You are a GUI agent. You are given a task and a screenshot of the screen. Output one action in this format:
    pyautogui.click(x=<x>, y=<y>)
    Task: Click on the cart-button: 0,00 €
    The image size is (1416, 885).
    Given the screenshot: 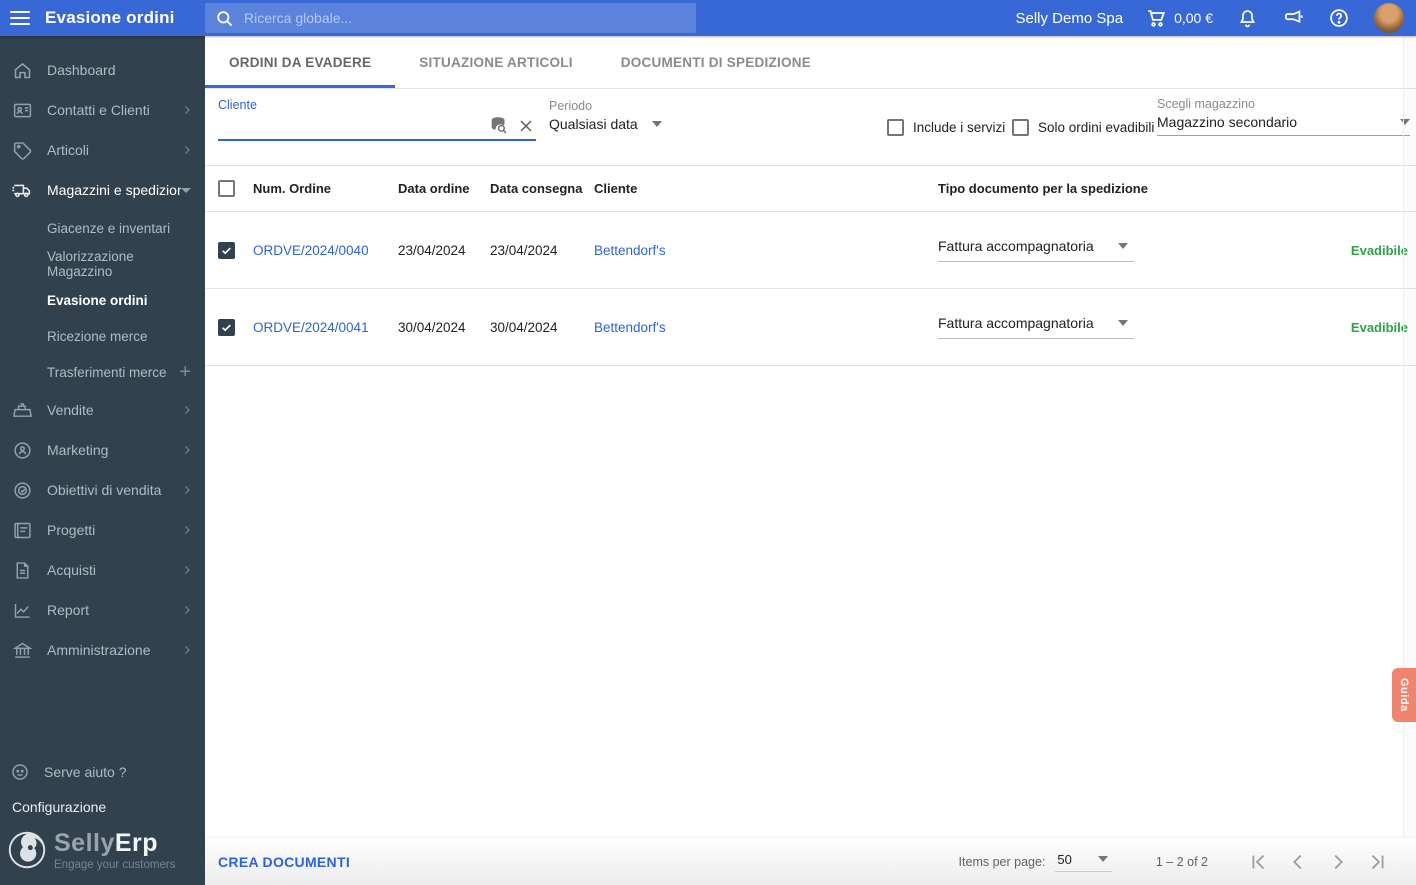 What is the action you would take?
    pyautogui.click(x=1179, y=18)
    